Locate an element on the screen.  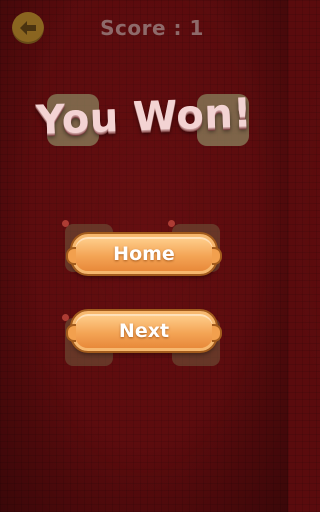
home-button: Home is located at coordinates (144, 254).